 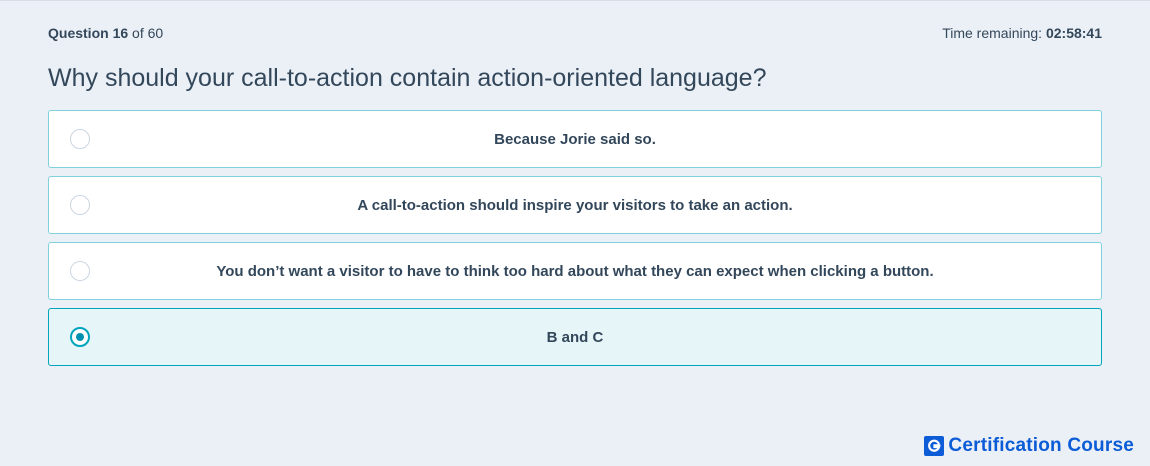 I want to click on question-counter: Question 16 of 60, so click(x=105, y=33).